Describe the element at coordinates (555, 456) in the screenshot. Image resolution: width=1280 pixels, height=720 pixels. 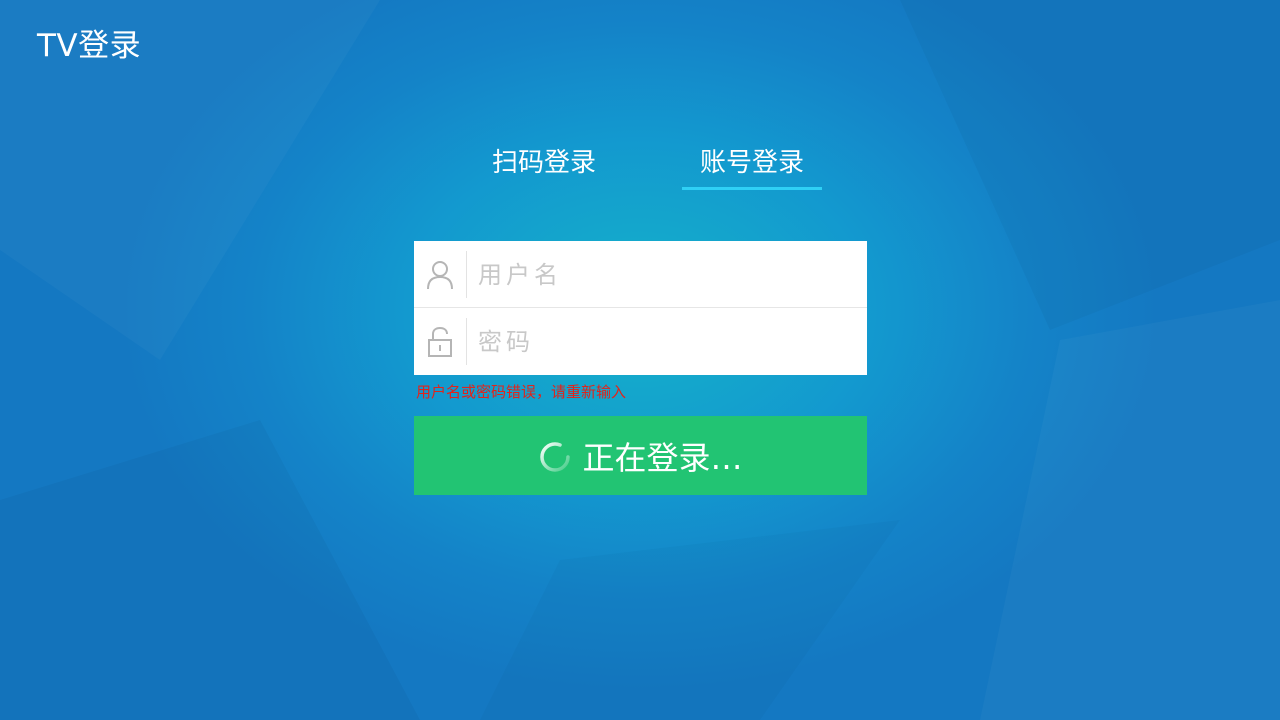
I see `loading-spinner-icon` at that location.